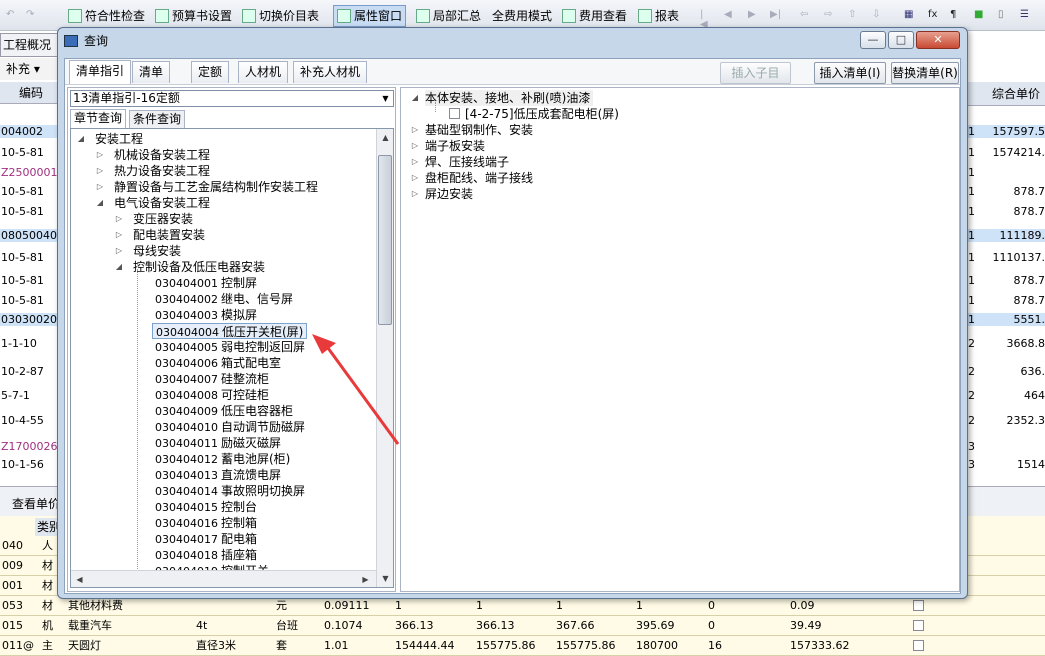 The image size is (1045, 656). What do you see at coordinates (31, 15) in the screenshot?
I see `redo-icon: ↷` at bounding box center [31, 15].